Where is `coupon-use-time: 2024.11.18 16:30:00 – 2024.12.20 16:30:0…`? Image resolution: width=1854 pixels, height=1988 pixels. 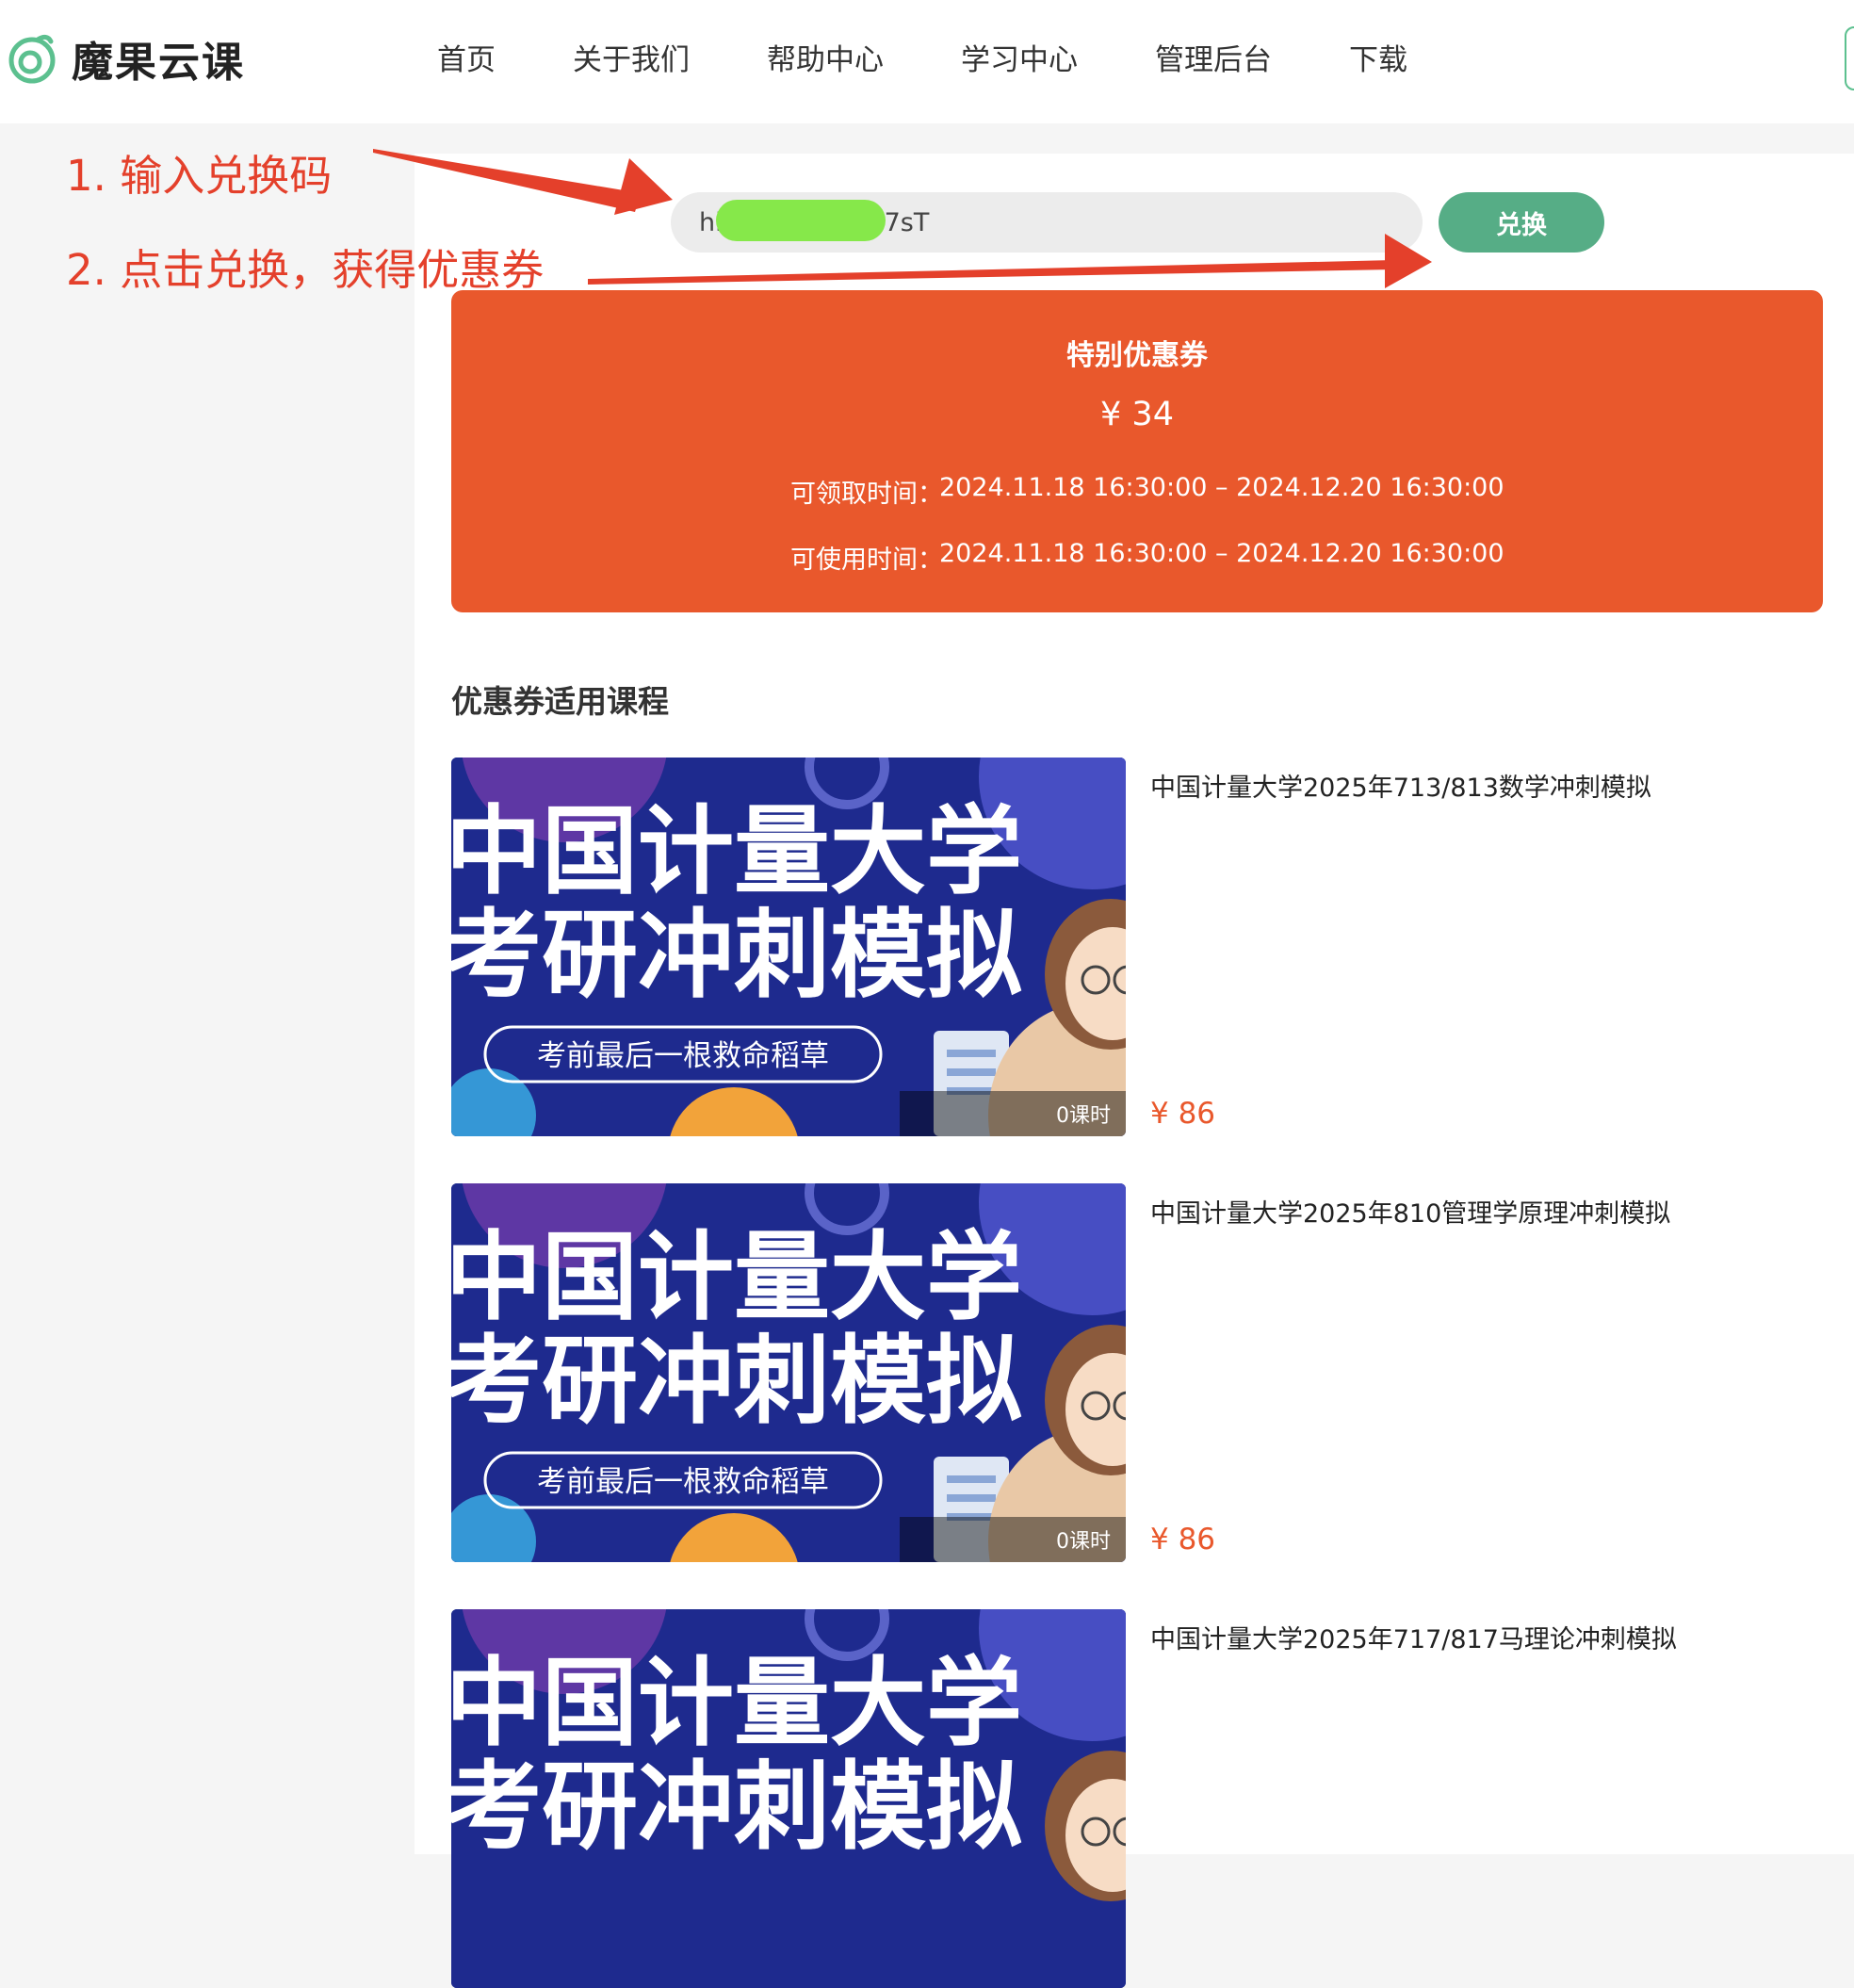
coupon-use-time: 2024.11.18 16:30:00 – 2024.12.20 16:30:0… is located at coordinates (1221, 553).